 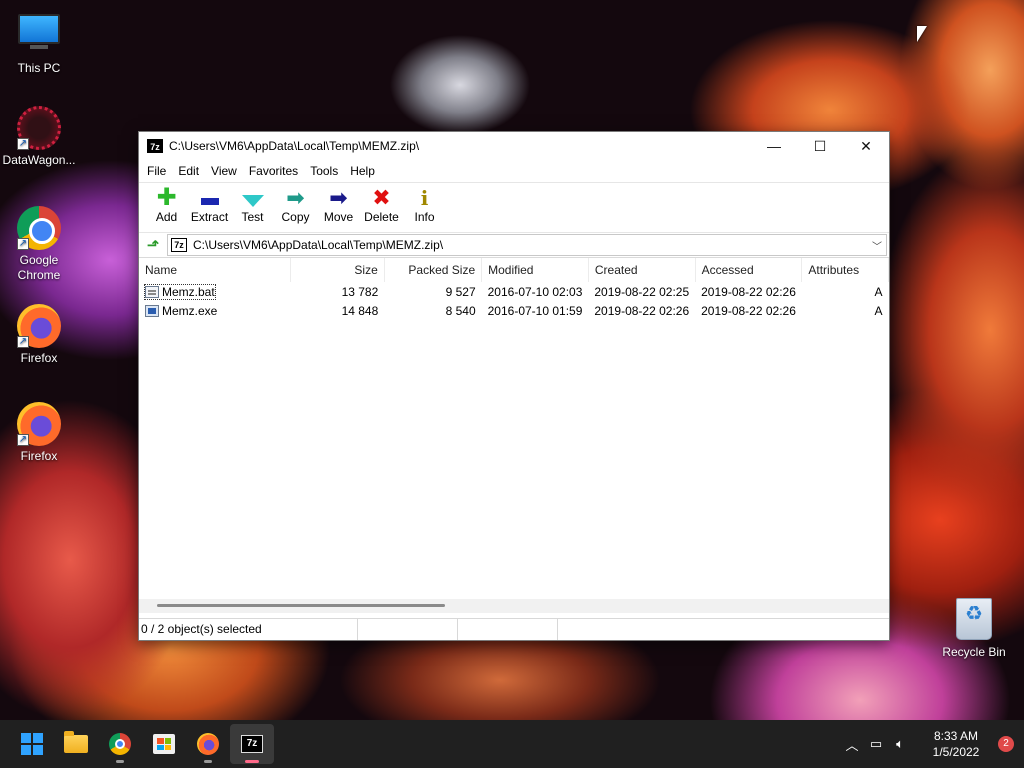 What do you see at coordinates (642, 310) in the screenshot?
I see `file-created: 2019-08-22 02:26` at bounding box center [642, 310].